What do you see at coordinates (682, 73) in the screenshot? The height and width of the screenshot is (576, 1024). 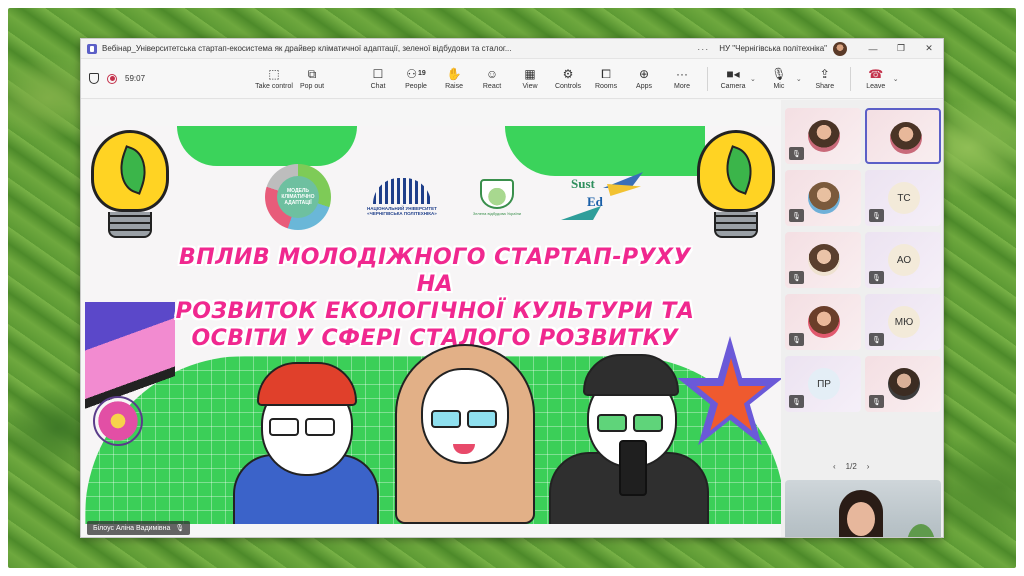 I see `more-icon: ···` at bounding box center [682, 73].